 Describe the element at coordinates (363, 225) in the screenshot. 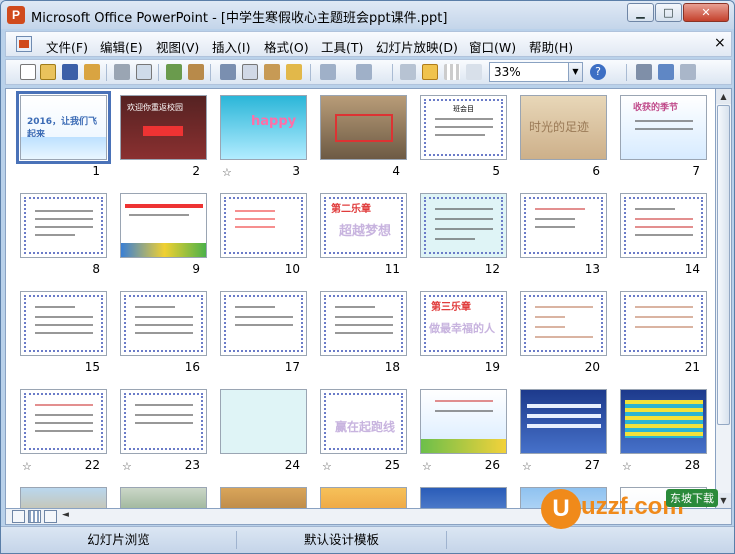

I see `slide-thumbnail-11: 第二乐章 超越梦想` at that location.